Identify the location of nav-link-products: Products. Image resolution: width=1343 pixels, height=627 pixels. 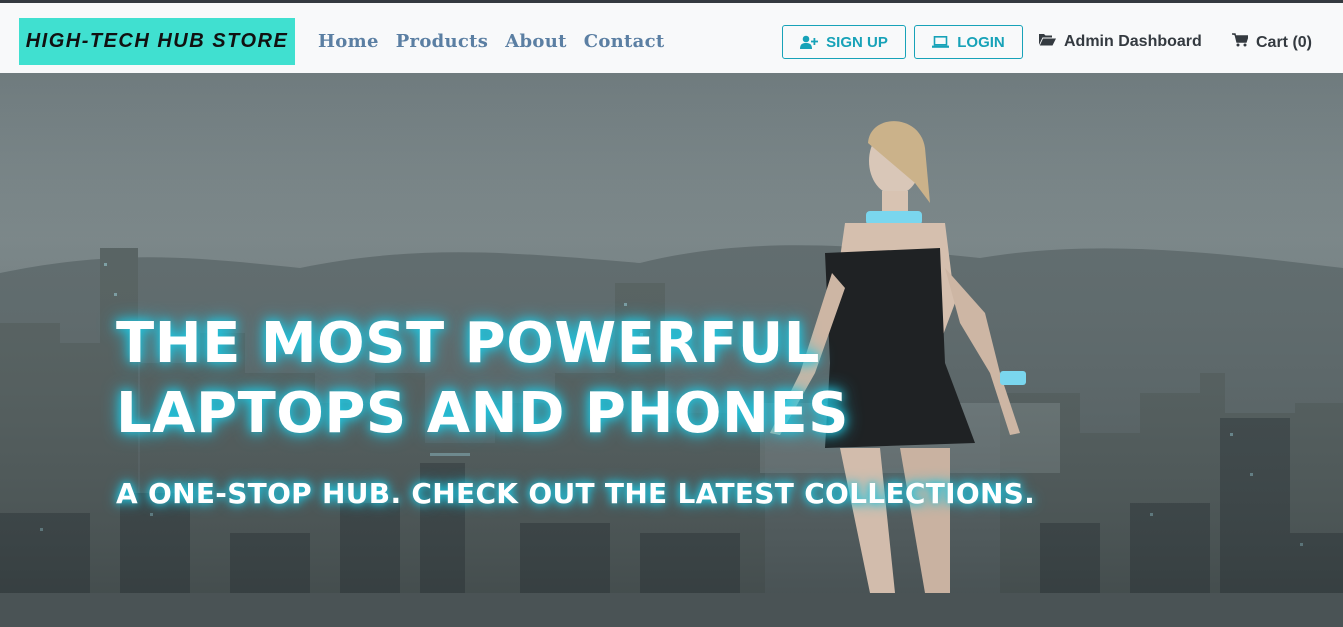
(442, 41).